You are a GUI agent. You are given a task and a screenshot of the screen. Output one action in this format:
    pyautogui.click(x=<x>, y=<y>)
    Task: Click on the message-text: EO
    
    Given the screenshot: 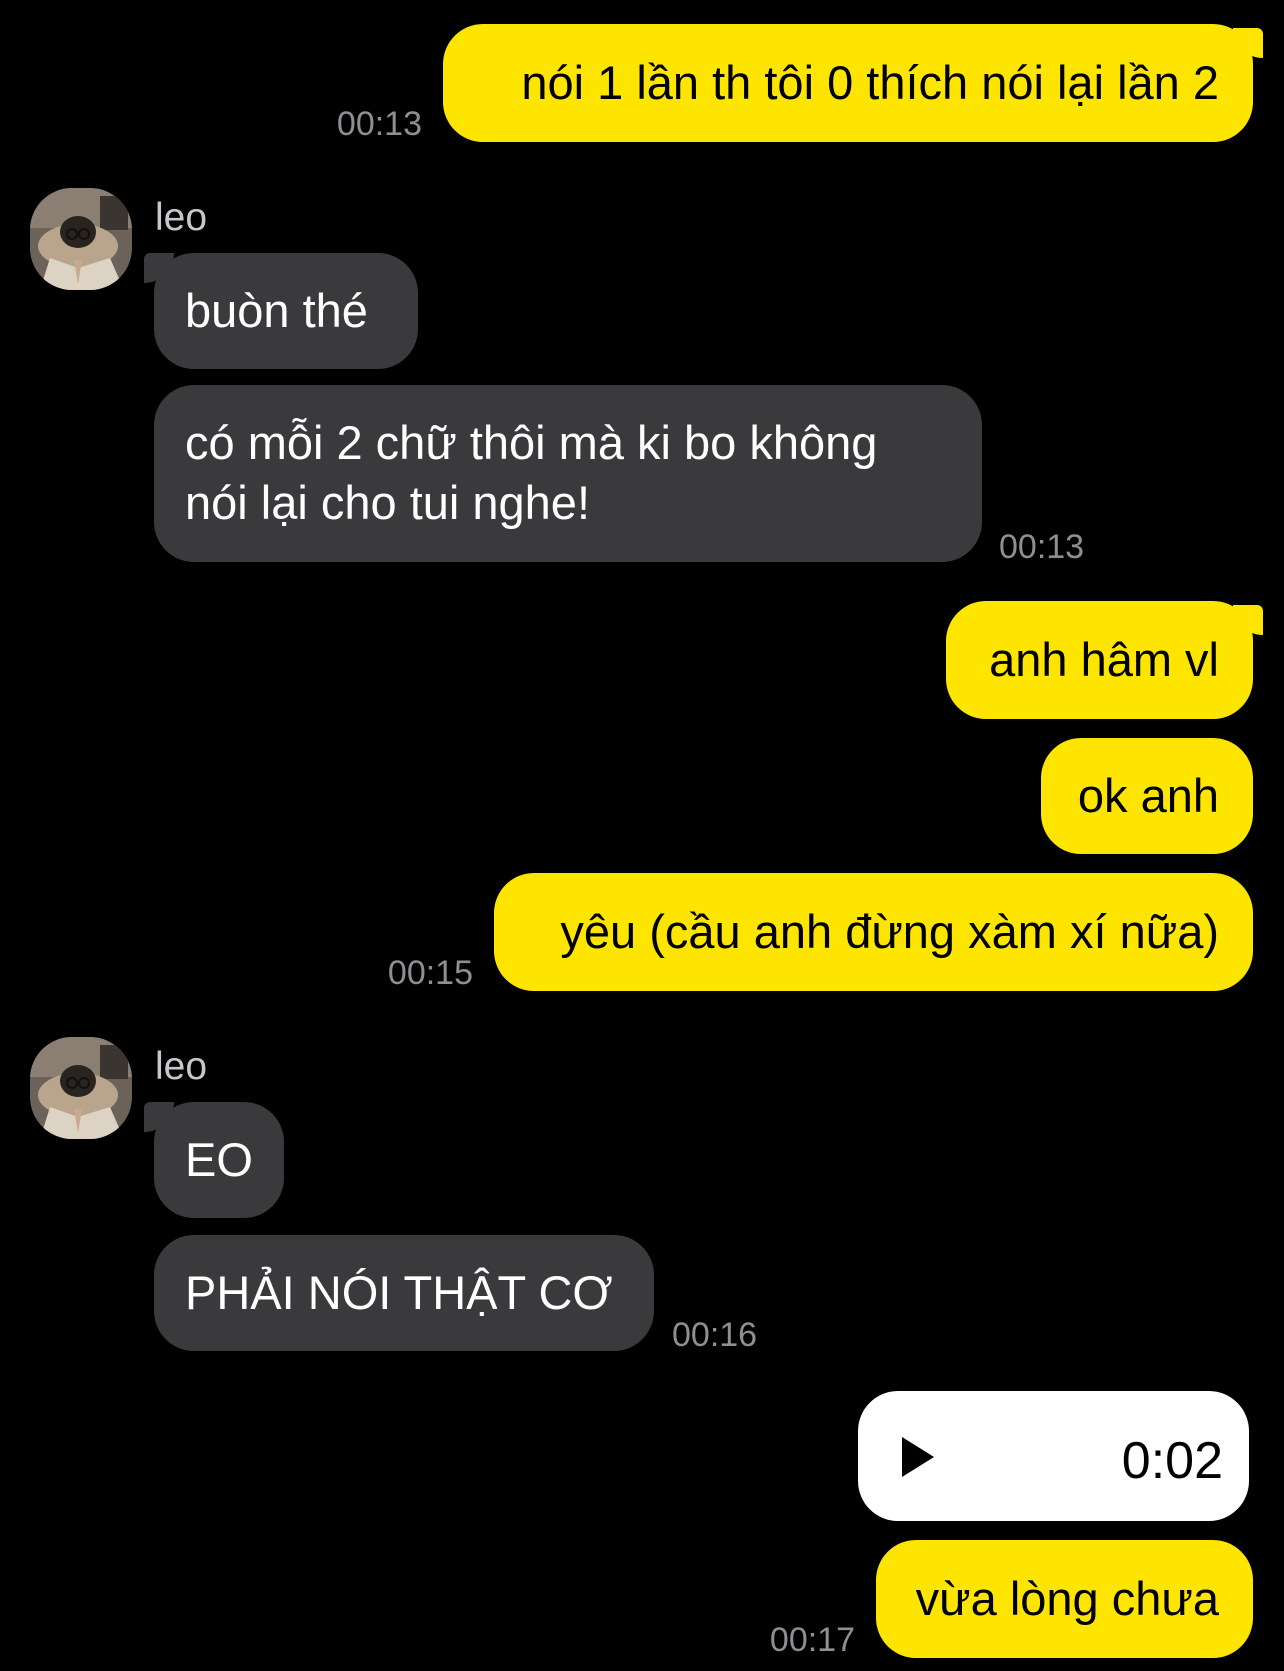 What is the action you would take?
    pyautogui.click(x=219, y=1159)
    